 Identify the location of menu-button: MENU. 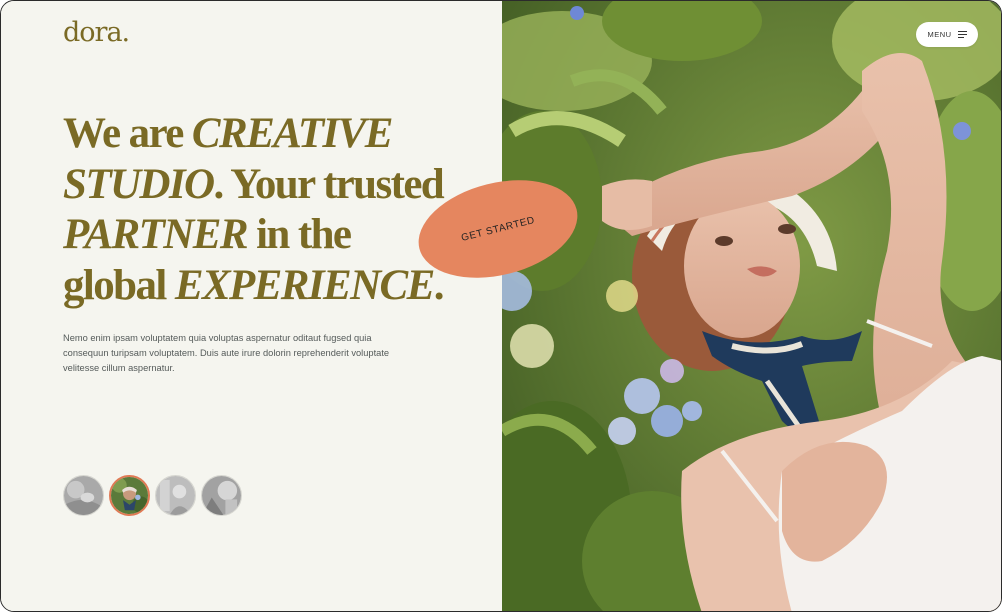
(947, 34).